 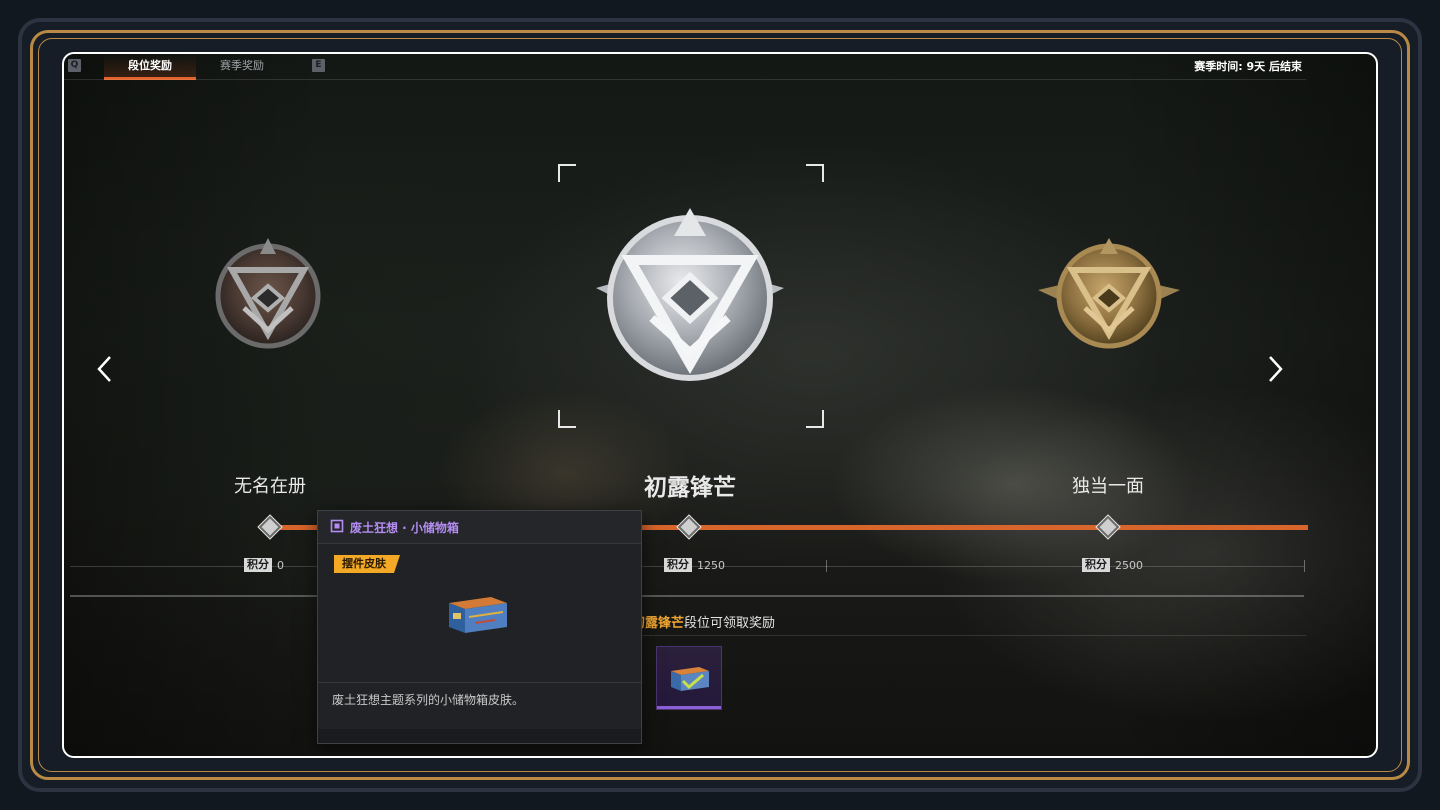 What do you see at coordinates (567, 419) in the screenshot?
I see `focus-bracket-bl` at bounding box center [567, 419].